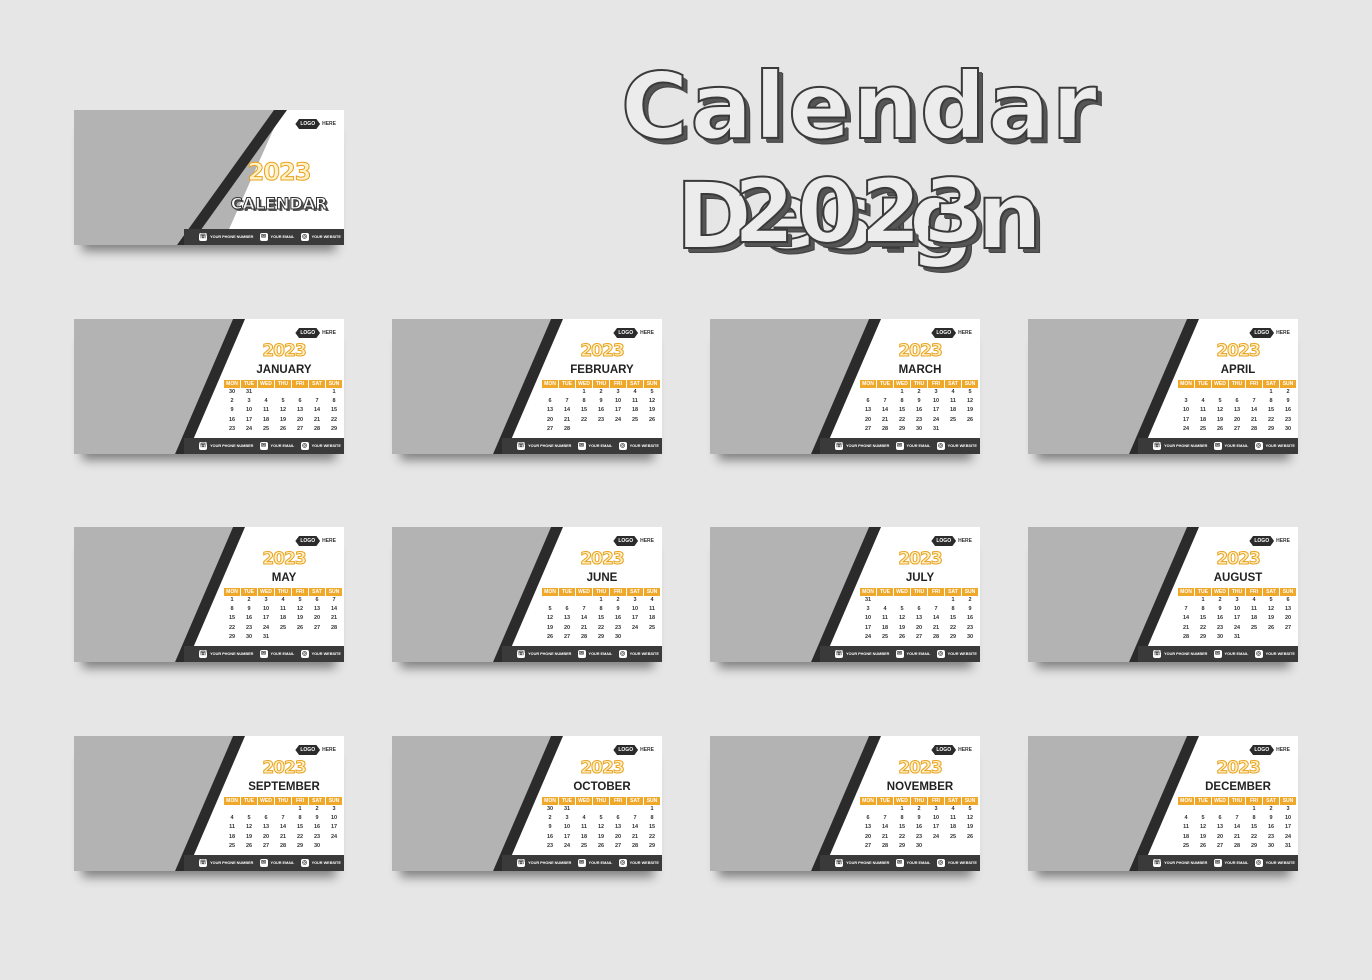 The image size is (1372, 980). Describe the element at coordinates (919, 410) in the screenshot. I see `week-row: 13 14 15 16 17 18 19` at that location.